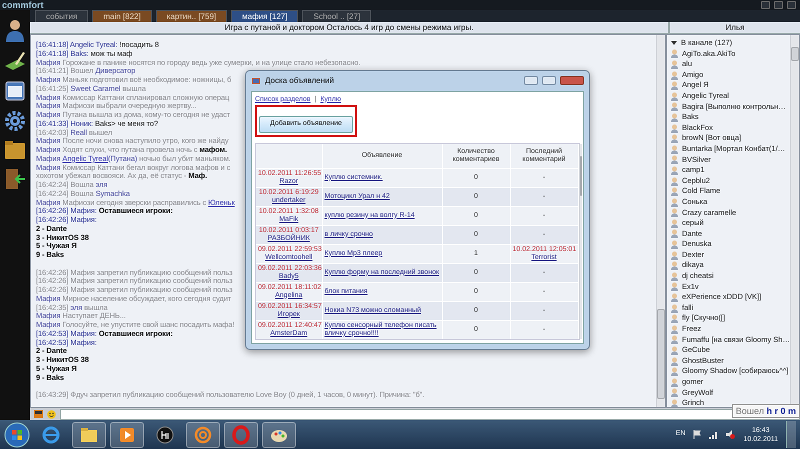 Image resolution: width=800 pixels, height=449 pixels. I want to click on smiley-icon, so click(51, 414).